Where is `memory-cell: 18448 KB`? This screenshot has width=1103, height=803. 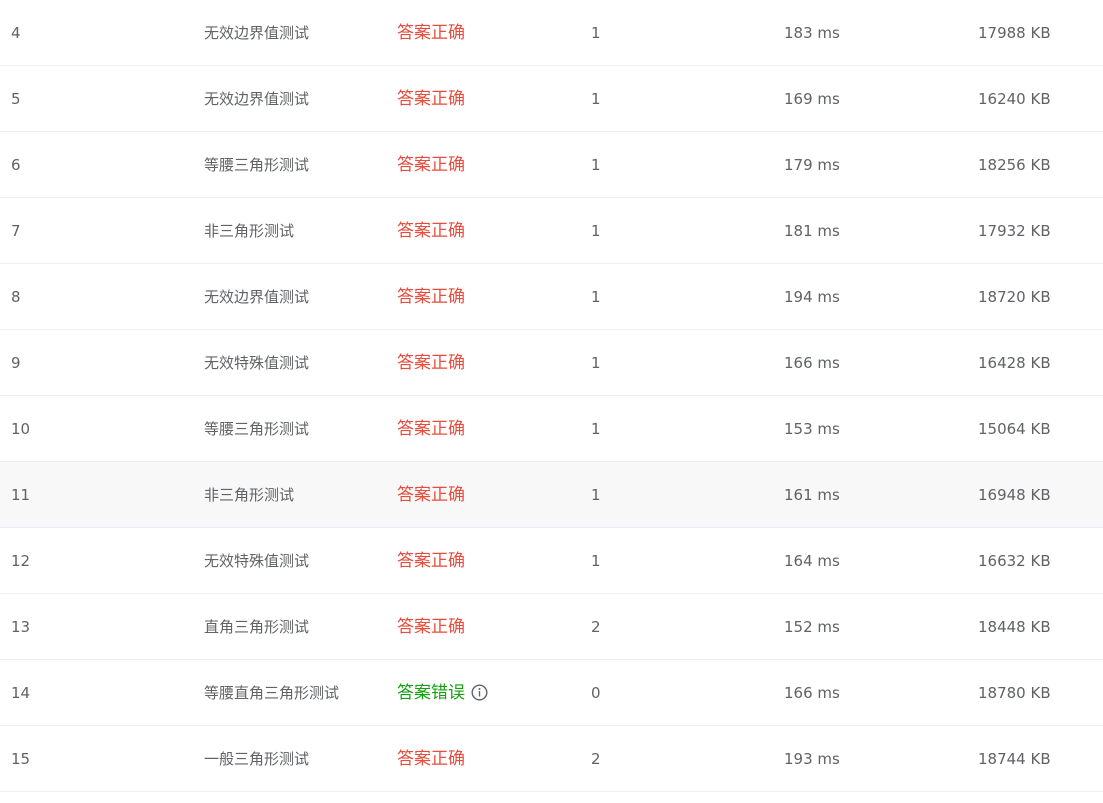 memory-cell: 18448 KB is located at coordinates (1014, 627).